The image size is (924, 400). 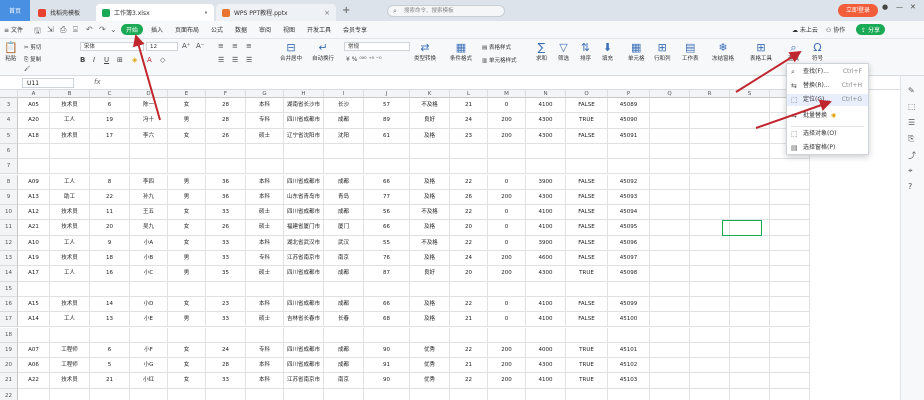 What do you see at coordinates (146, 77) in the screenshot?
I see `arrow-to-home-tab` at bounding box center [146, 77].